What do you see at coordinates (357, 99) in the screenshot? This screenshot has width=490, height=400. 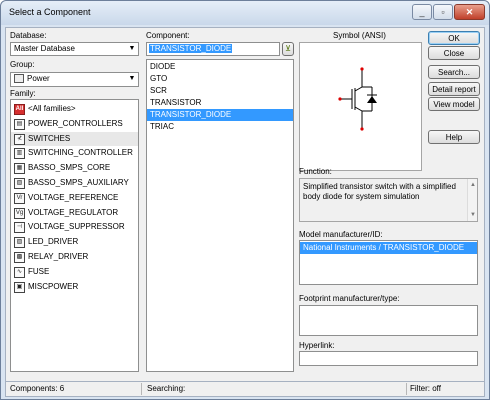 I see `transistor-diode-symbol` at bounding box center [357, 99].